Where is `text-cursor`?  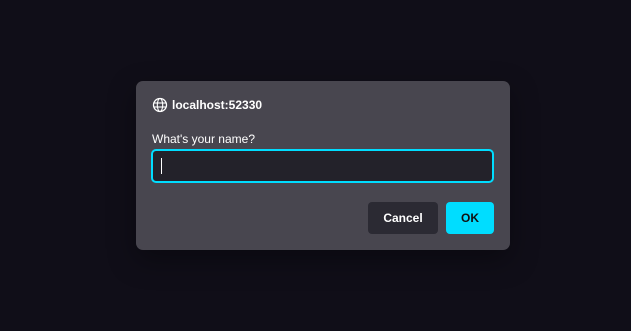
text-cursor is located at coordinates (161, 166).